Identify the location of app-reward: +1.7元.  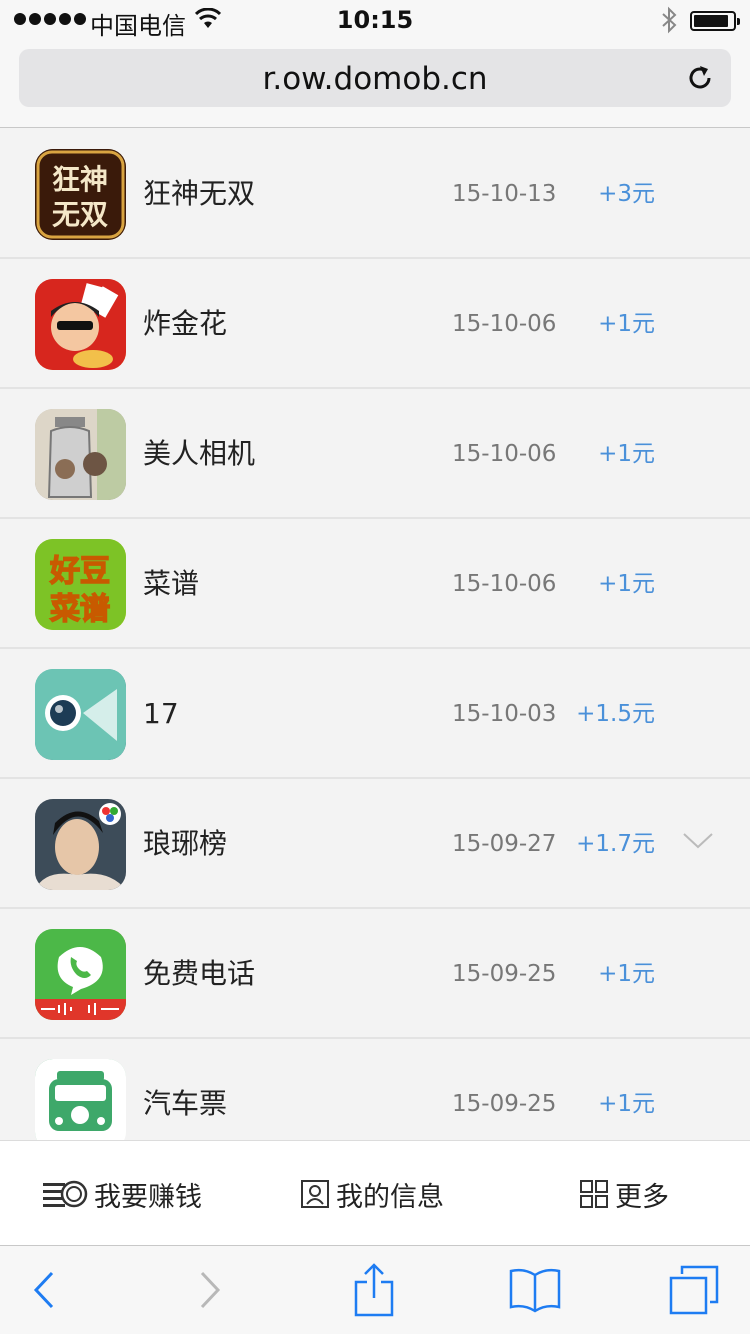
(615, 844).